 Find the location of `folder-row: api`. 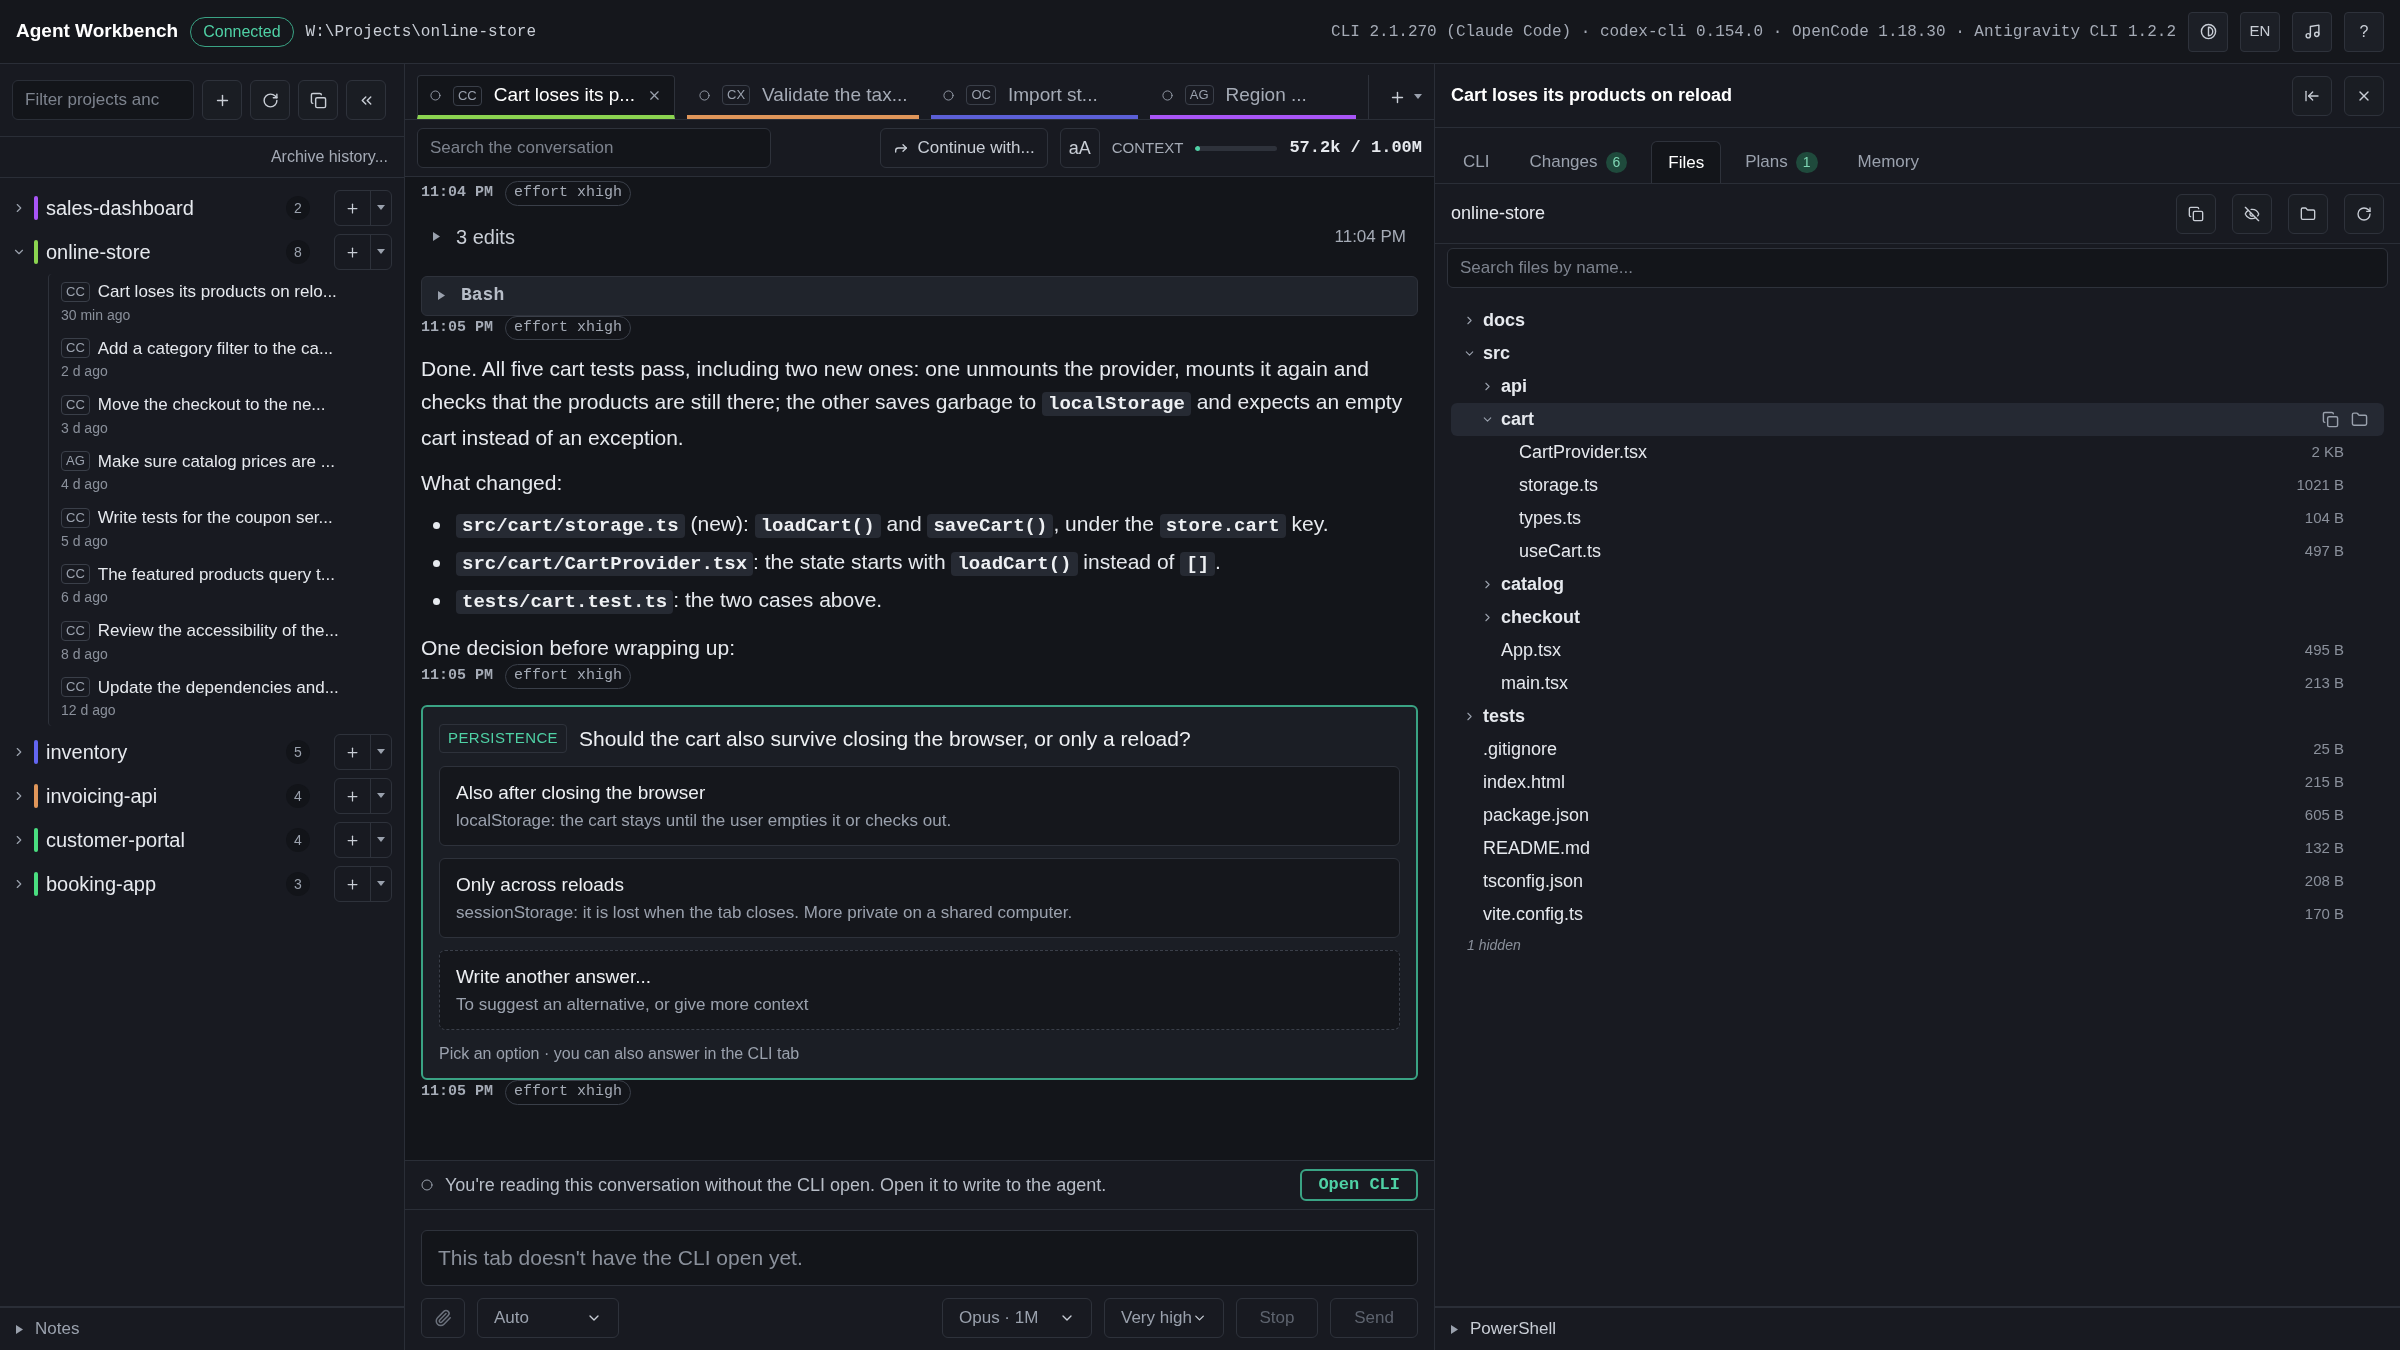

folder-row: api is located at coordinates (1917, 386).